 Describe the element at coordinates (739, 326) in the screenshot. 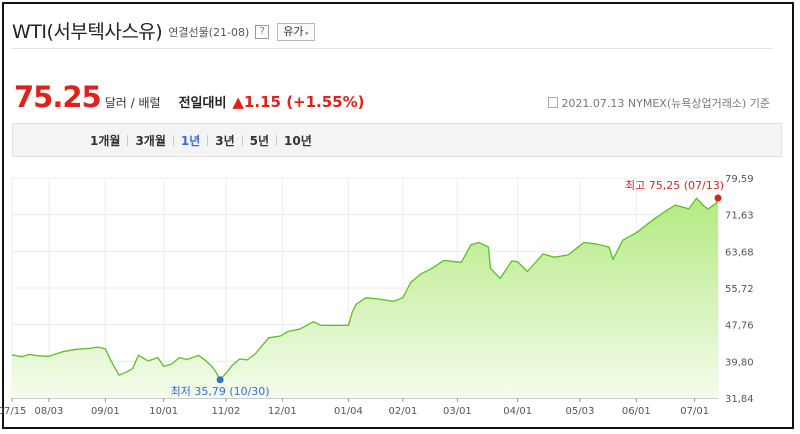

I see `y-tick-label: 47,76` at that location.